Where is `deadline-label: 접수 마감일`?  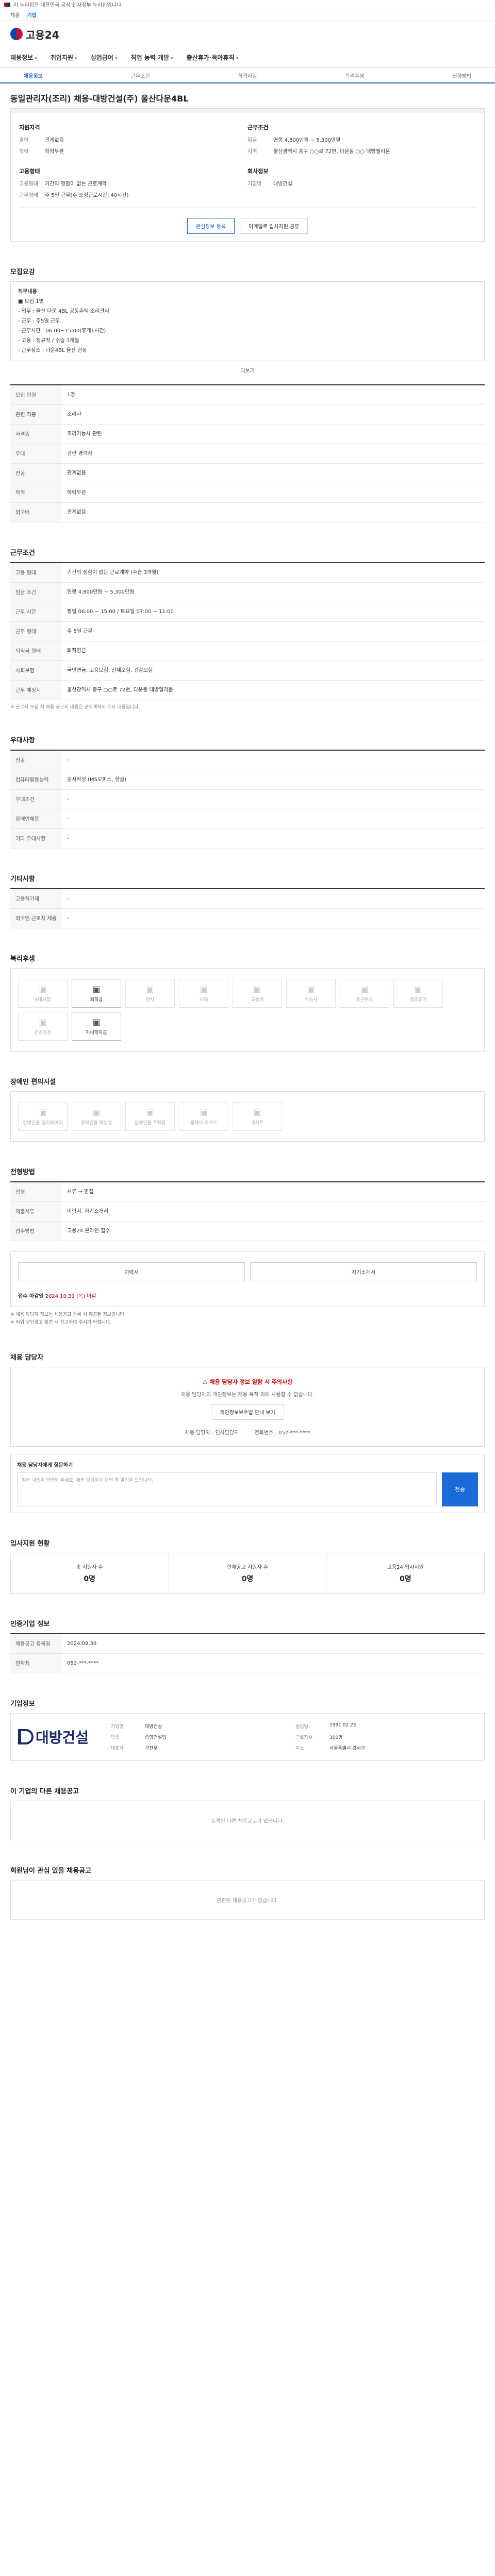
deadline-label: 접수 마감일 is located at coordinates (31, 1296).